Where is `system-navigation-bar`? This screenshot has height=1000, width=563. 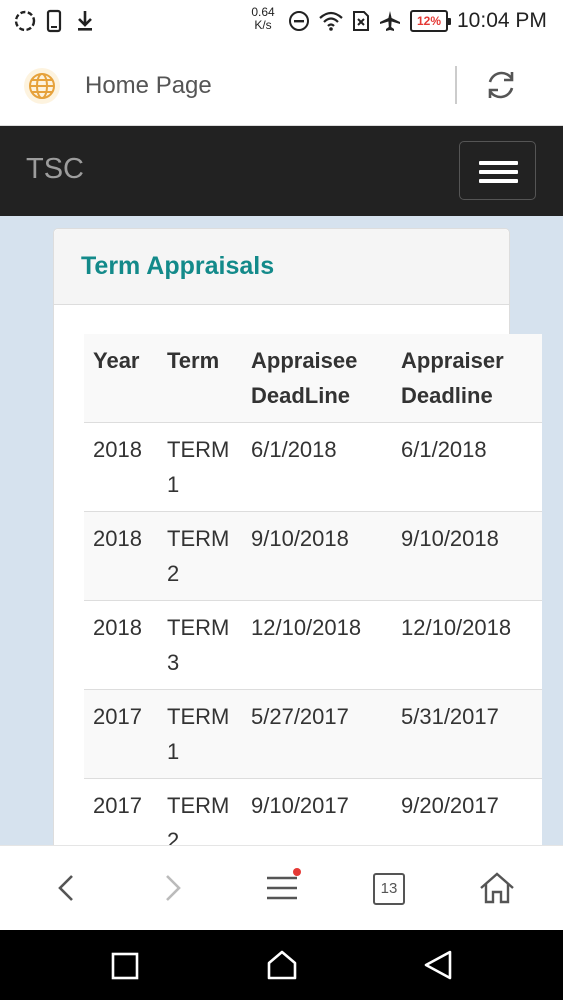
system-navigation-bar is located at coordinates (281, 965).